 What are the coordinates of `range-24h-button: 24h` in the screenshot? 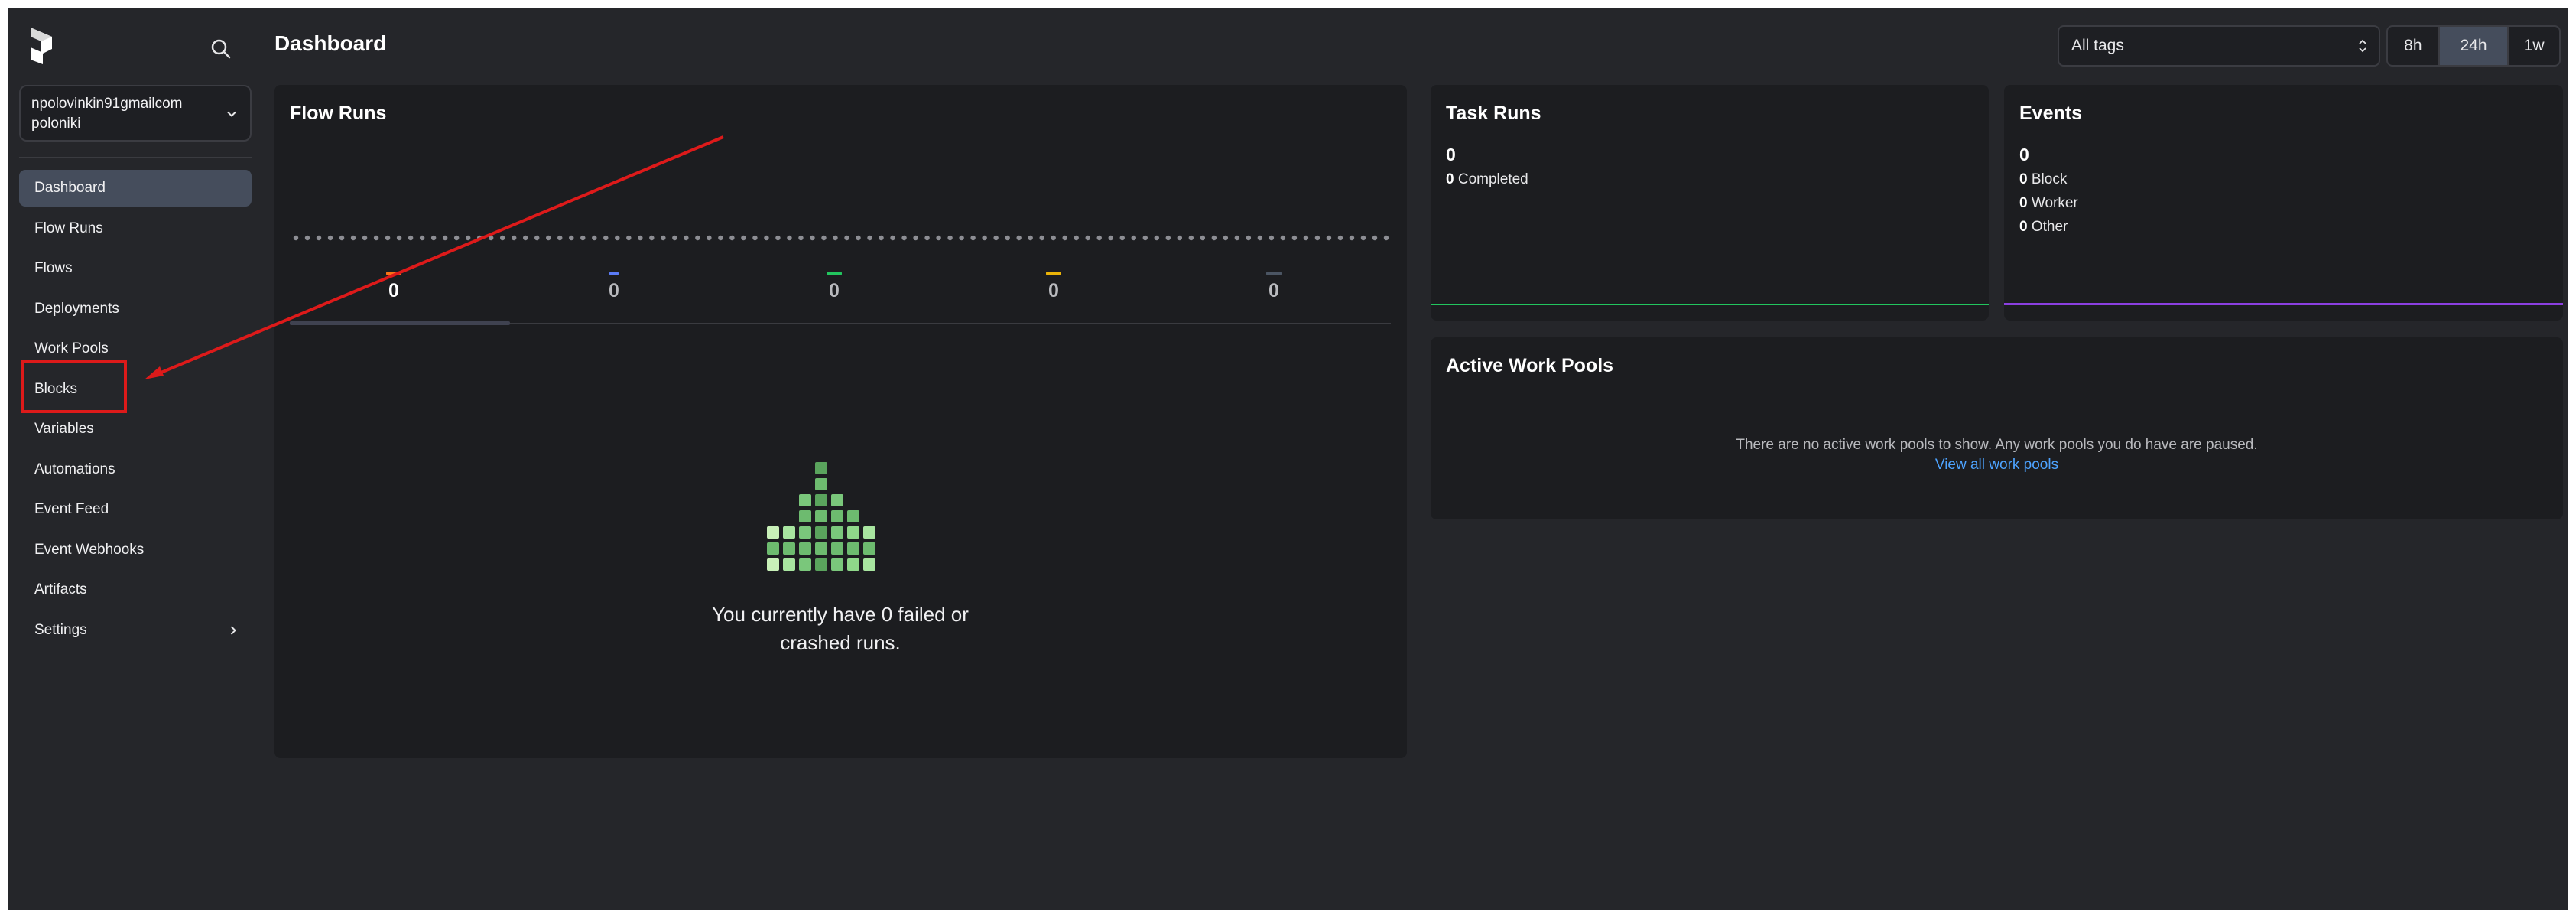 It's located at (2474, 46).